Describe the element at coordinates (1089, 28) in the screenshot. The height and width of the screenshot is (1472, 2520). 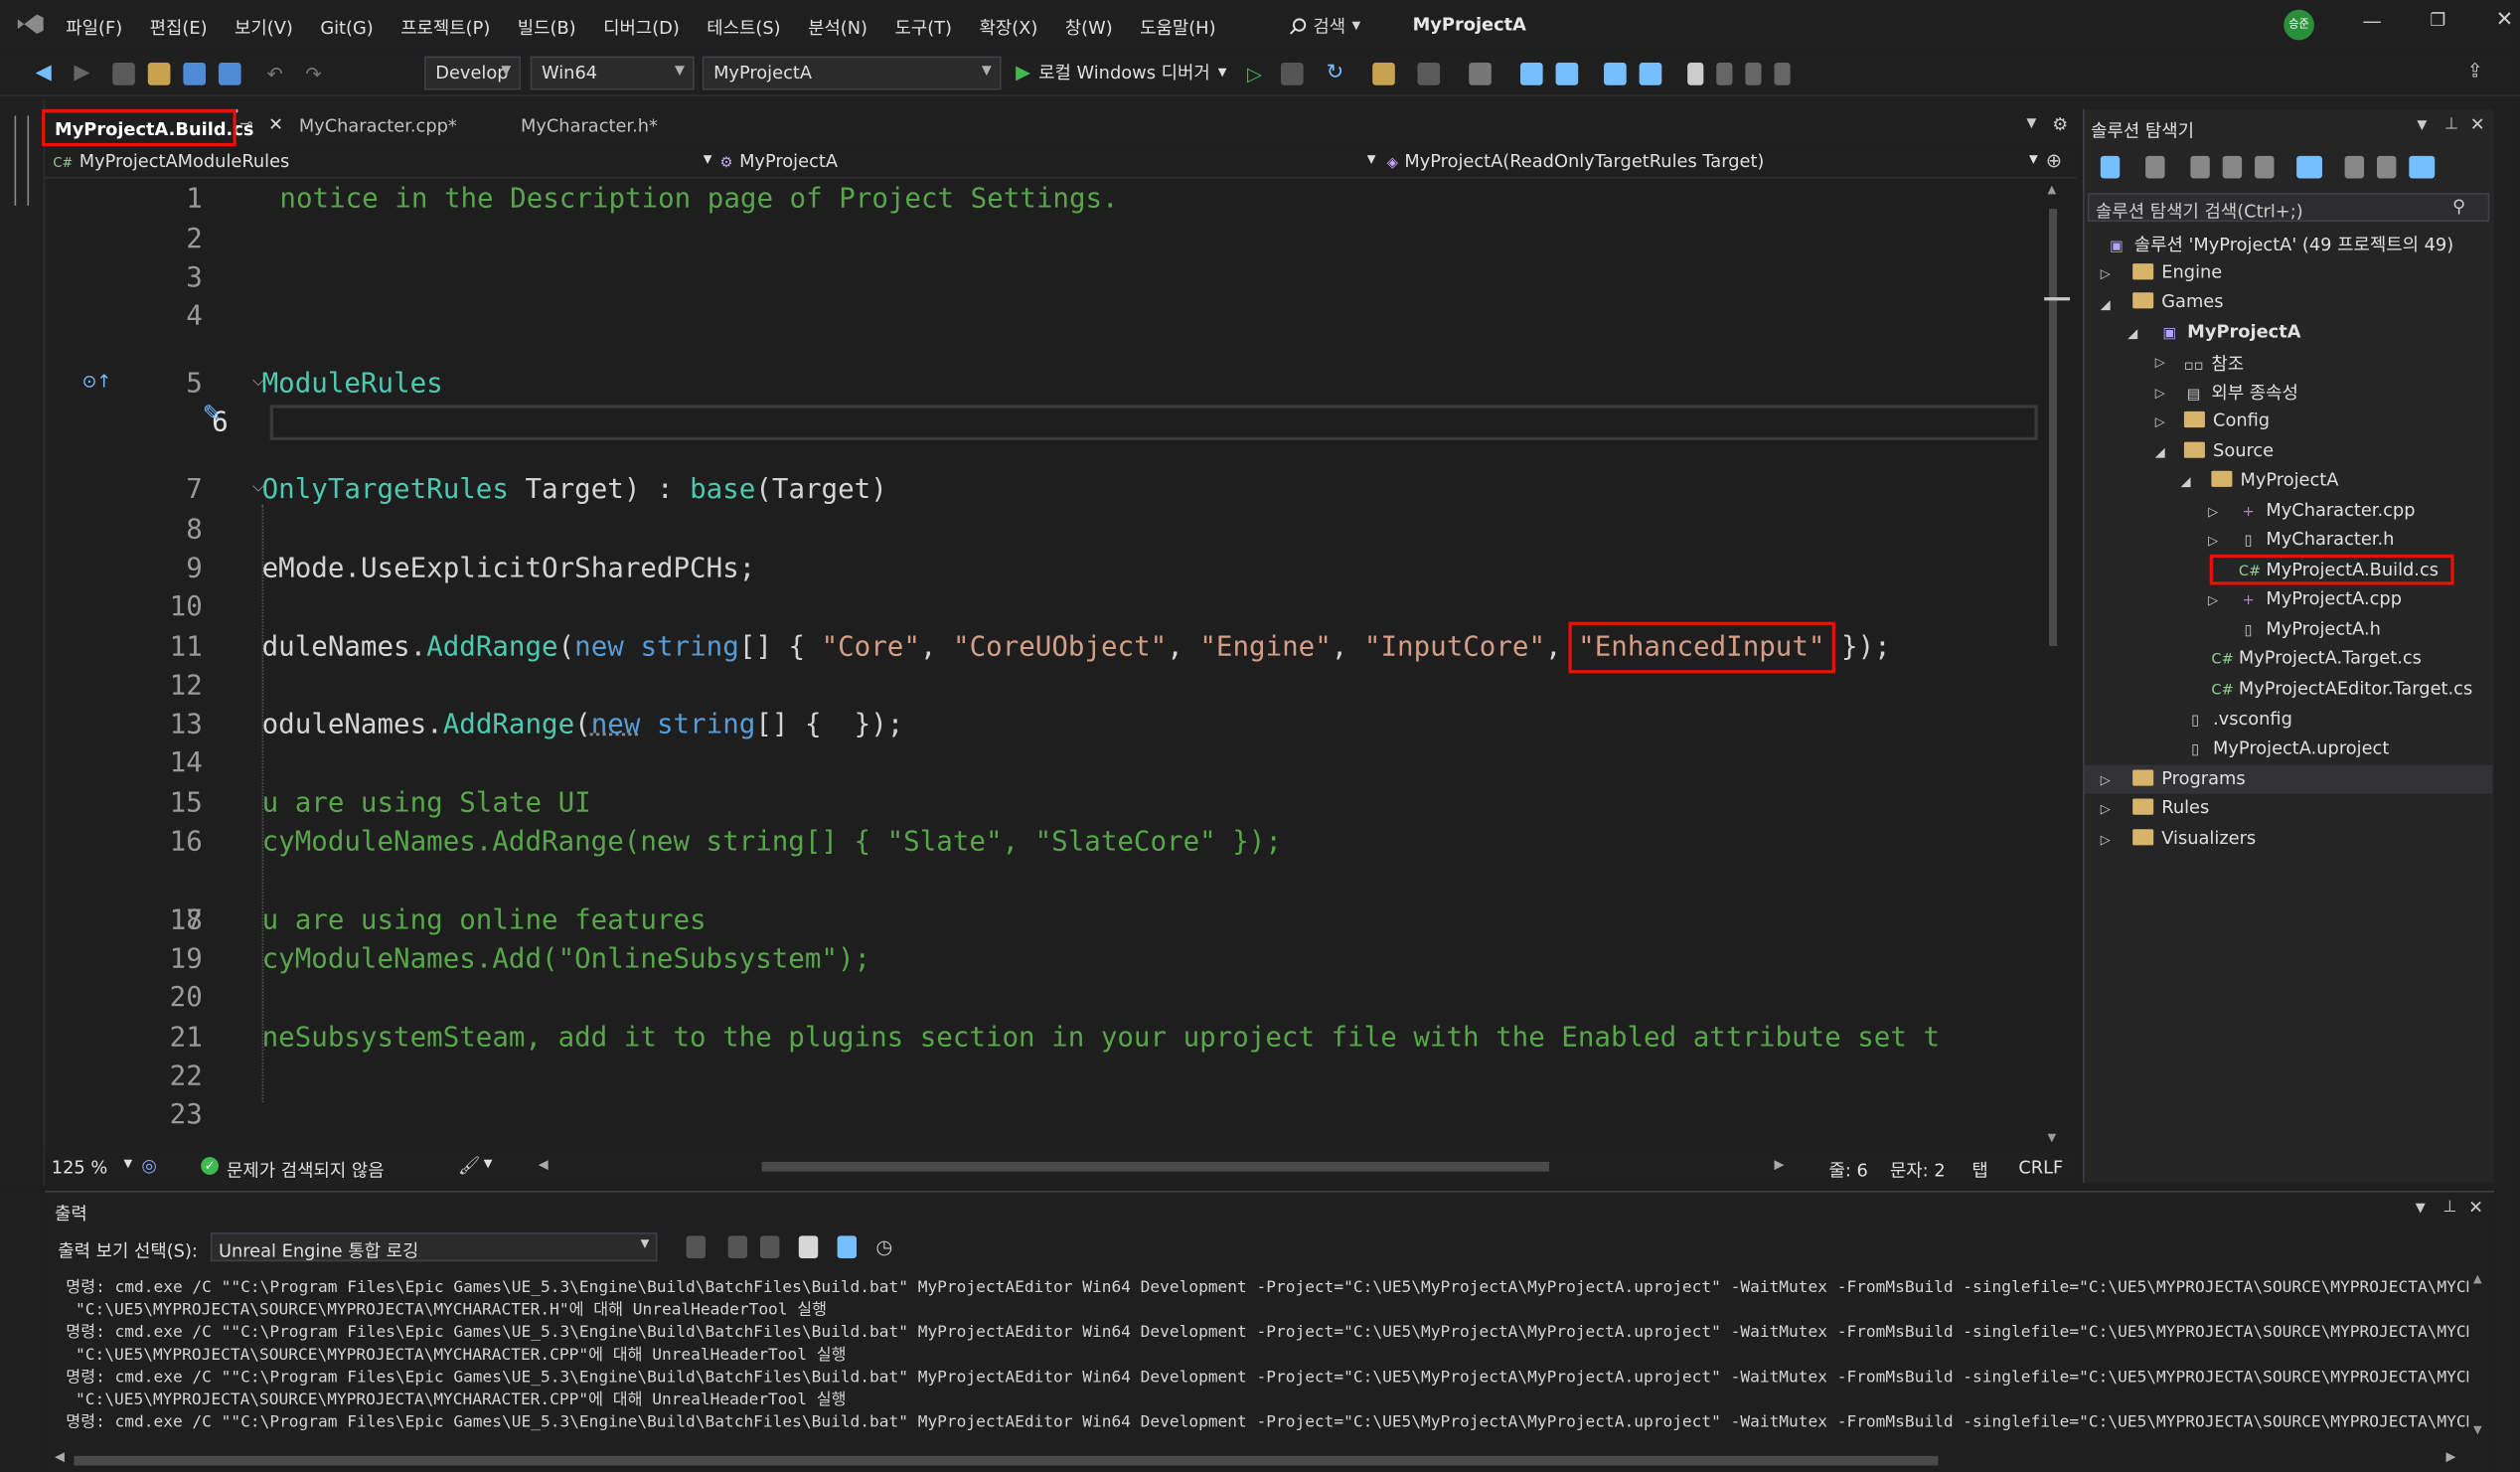
I see `menu-window: 창(W)` at that location.